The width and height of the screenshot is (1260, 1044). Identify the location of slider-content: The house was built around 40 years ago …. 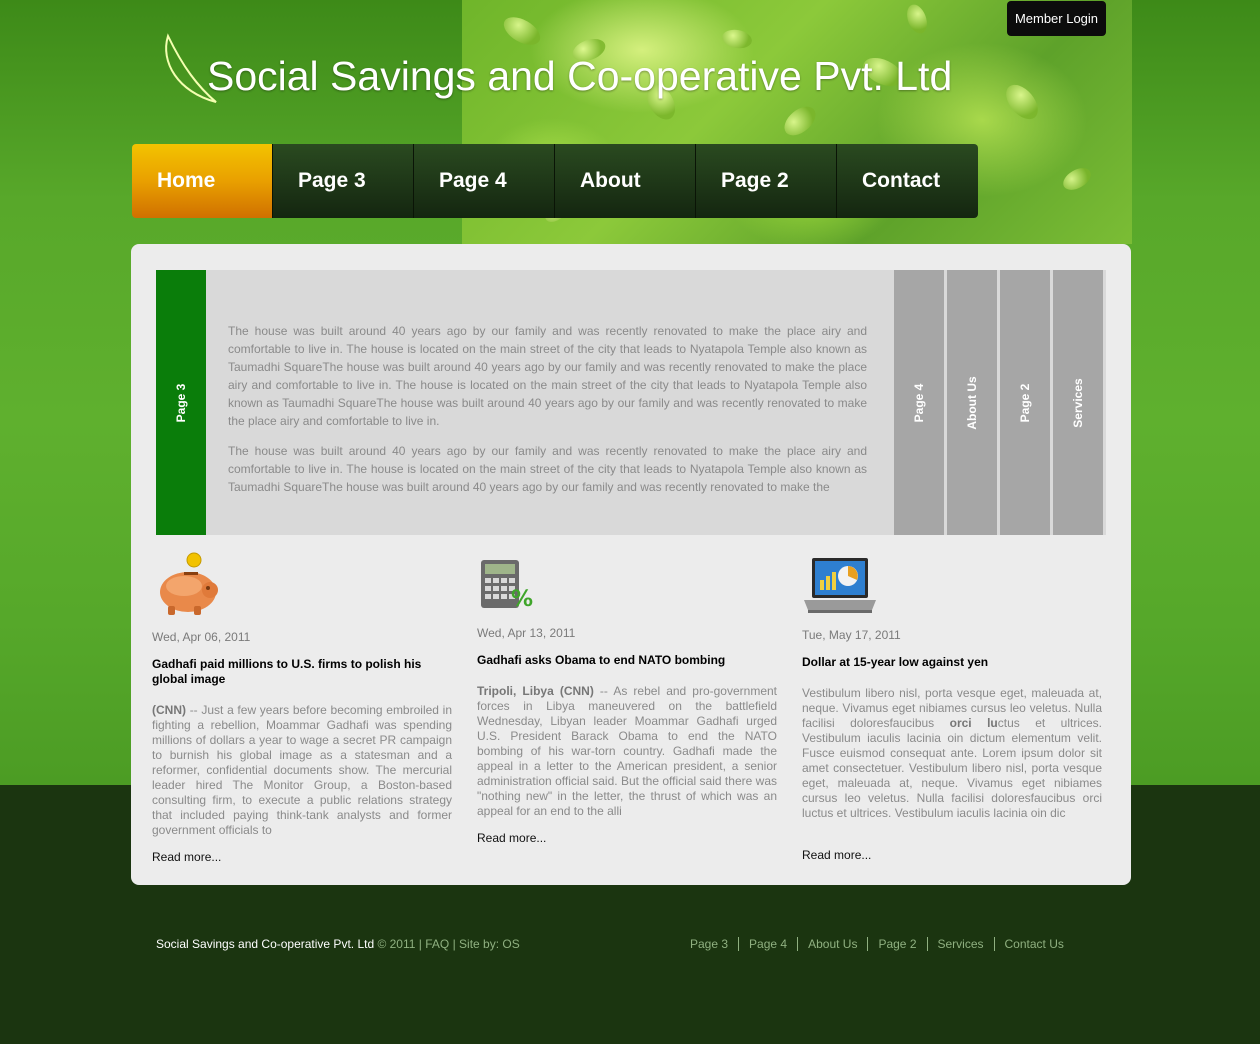
(547, 422).